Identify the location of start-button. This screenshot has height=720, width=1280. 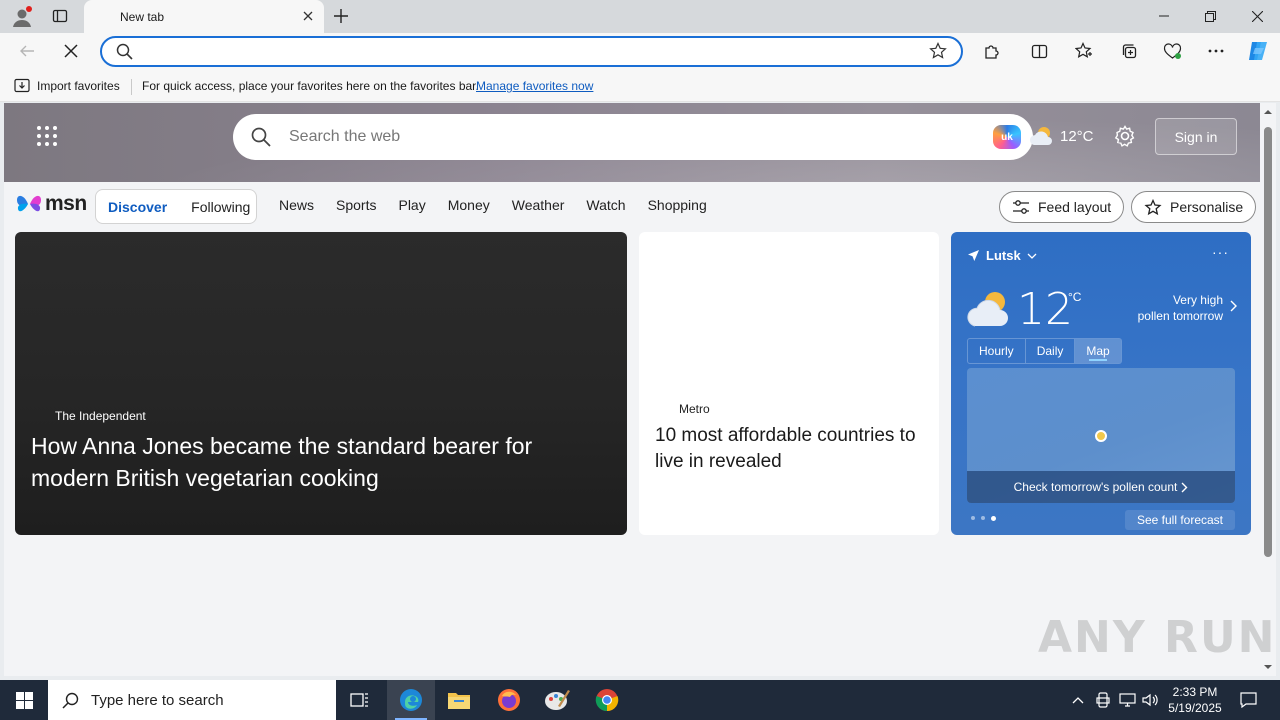
(24, 700).